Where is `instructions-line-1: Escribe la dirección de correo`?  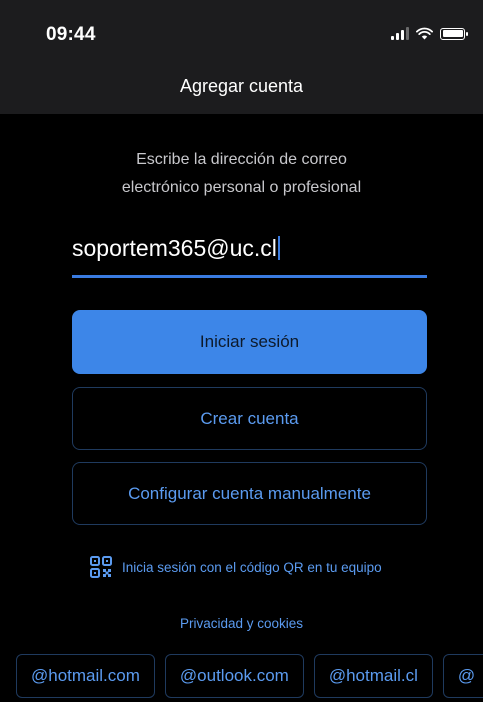 instructions-line-1: Escribe la dirección de correo is located at coordinates (241, 159).